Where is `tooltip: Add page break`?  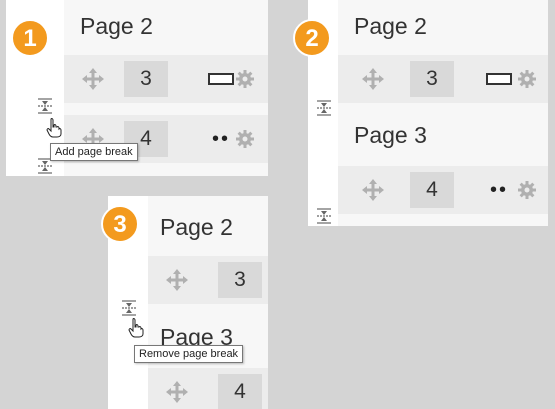 tooltip: Add page break is located at coordinates (94, 152).